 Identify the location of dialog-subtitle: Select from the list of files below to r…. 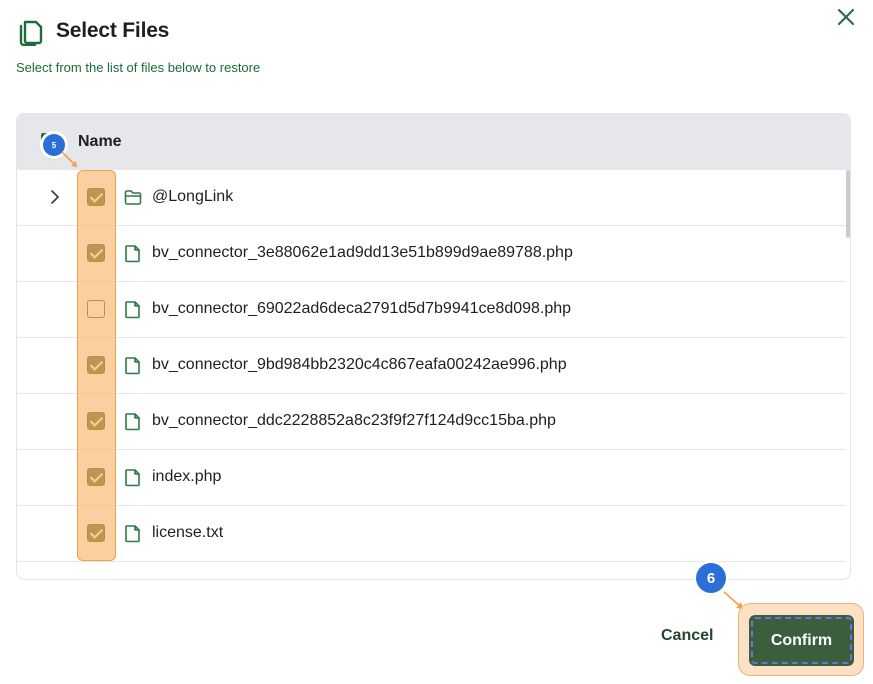
(138, 67).